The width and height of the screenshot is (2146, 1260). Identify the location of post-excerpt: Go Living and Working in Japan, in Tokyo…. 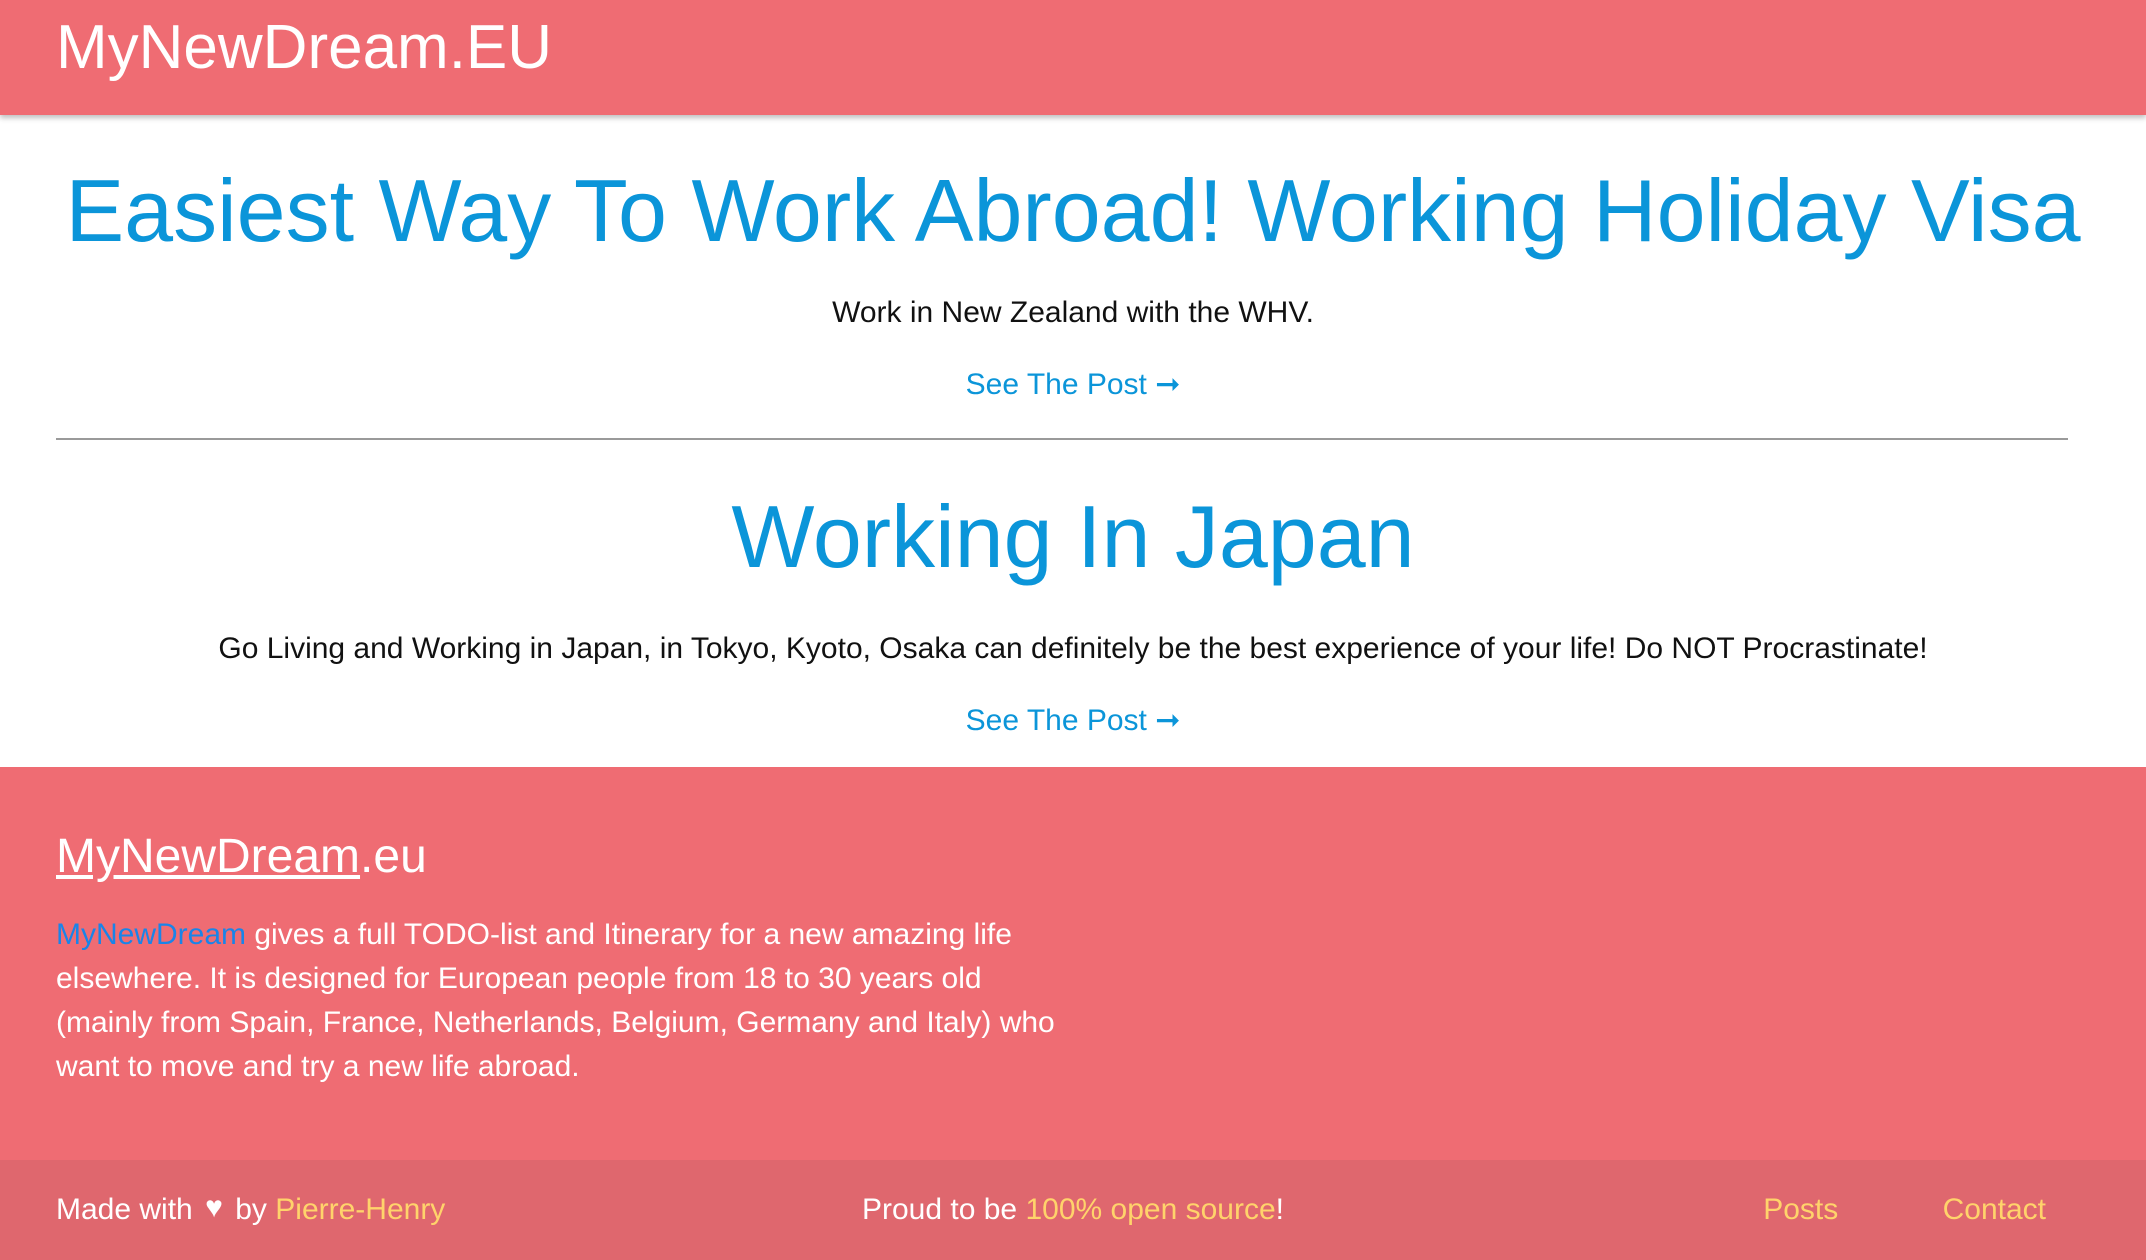
(1073, 648).